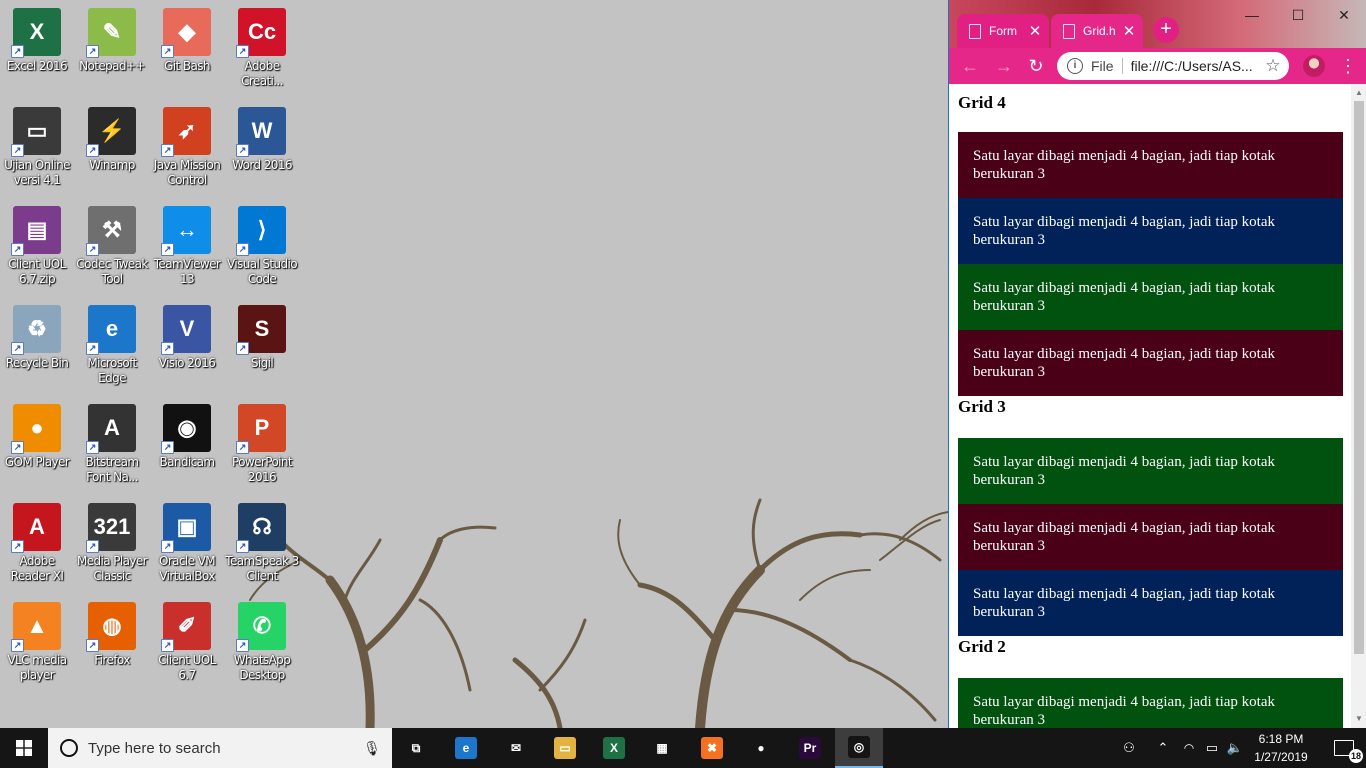  I want to click on desktop-icon: ♻ ↗ Recycle Bin, so click(37, 349).